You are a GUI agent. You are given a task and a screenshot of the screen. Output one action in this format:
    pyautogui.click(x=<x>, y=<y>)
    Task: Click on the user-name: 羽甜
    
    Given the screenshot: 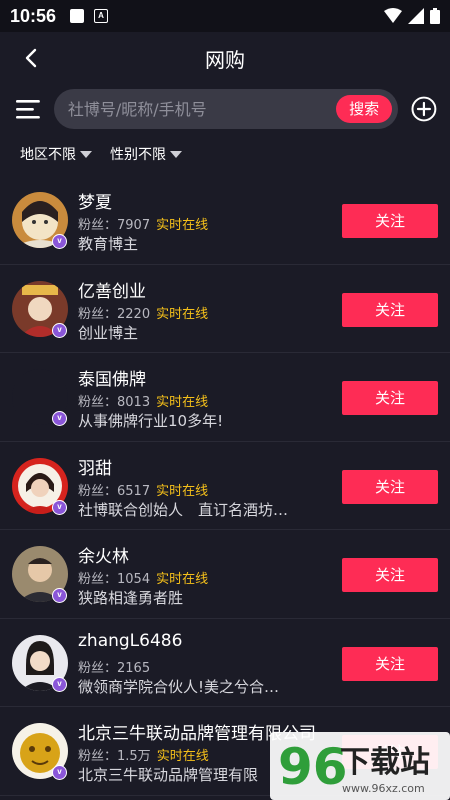 What is the action you would take?
    pyautogui.click(x=95, y=468)
    